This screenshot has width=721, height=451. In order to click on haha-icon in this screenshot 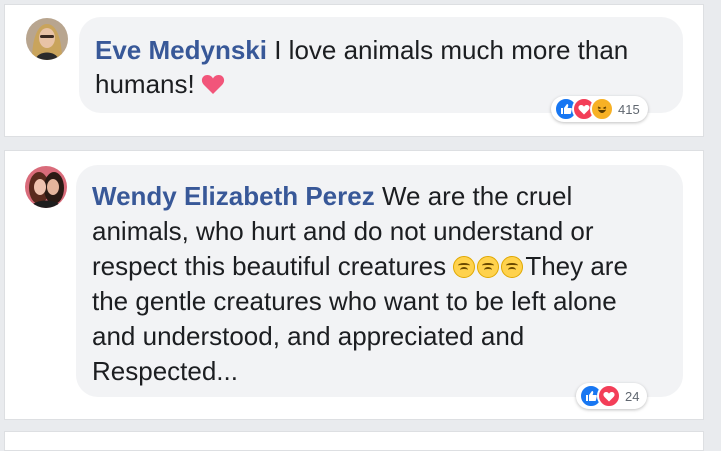, I will do `click(602, 109)`.